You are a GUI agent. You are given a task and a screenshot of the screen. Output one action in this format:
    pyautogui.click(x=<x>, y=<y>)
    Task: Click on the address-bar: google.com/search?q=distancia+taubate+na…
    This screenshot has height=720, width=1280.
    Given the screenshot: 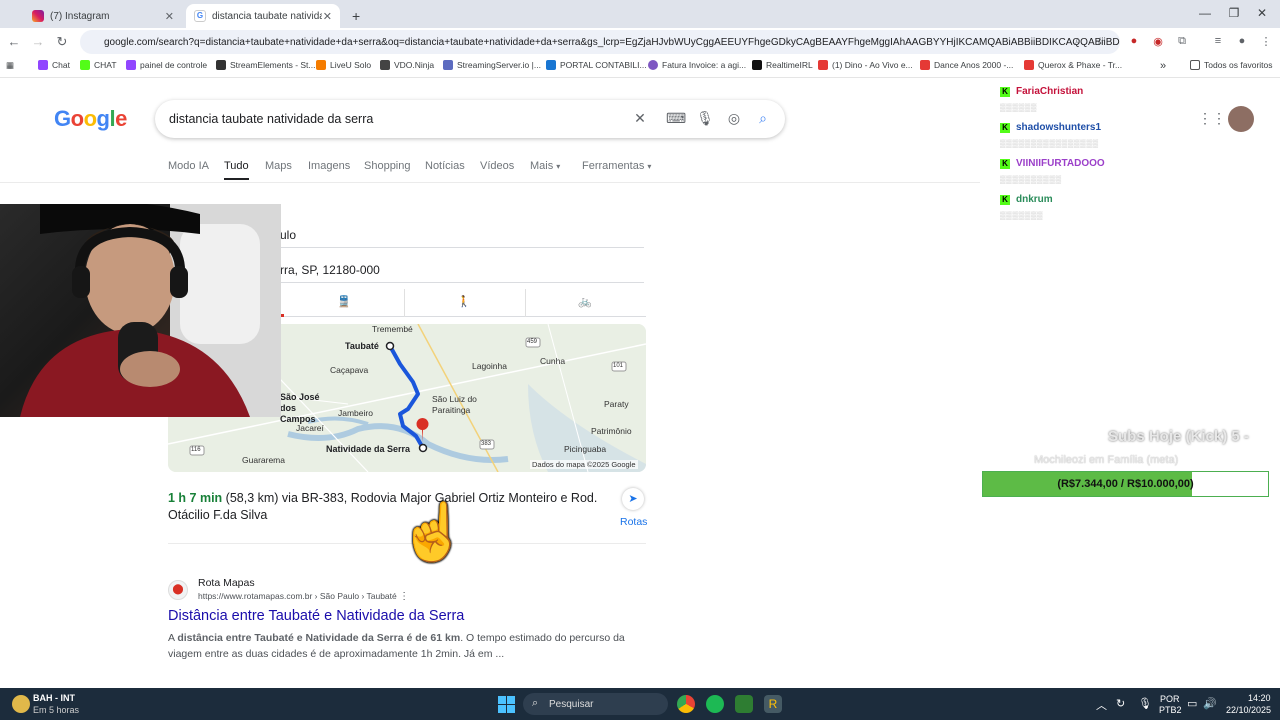 What is the action you would take?
    pyautogui.click(x=600, y=42)
    